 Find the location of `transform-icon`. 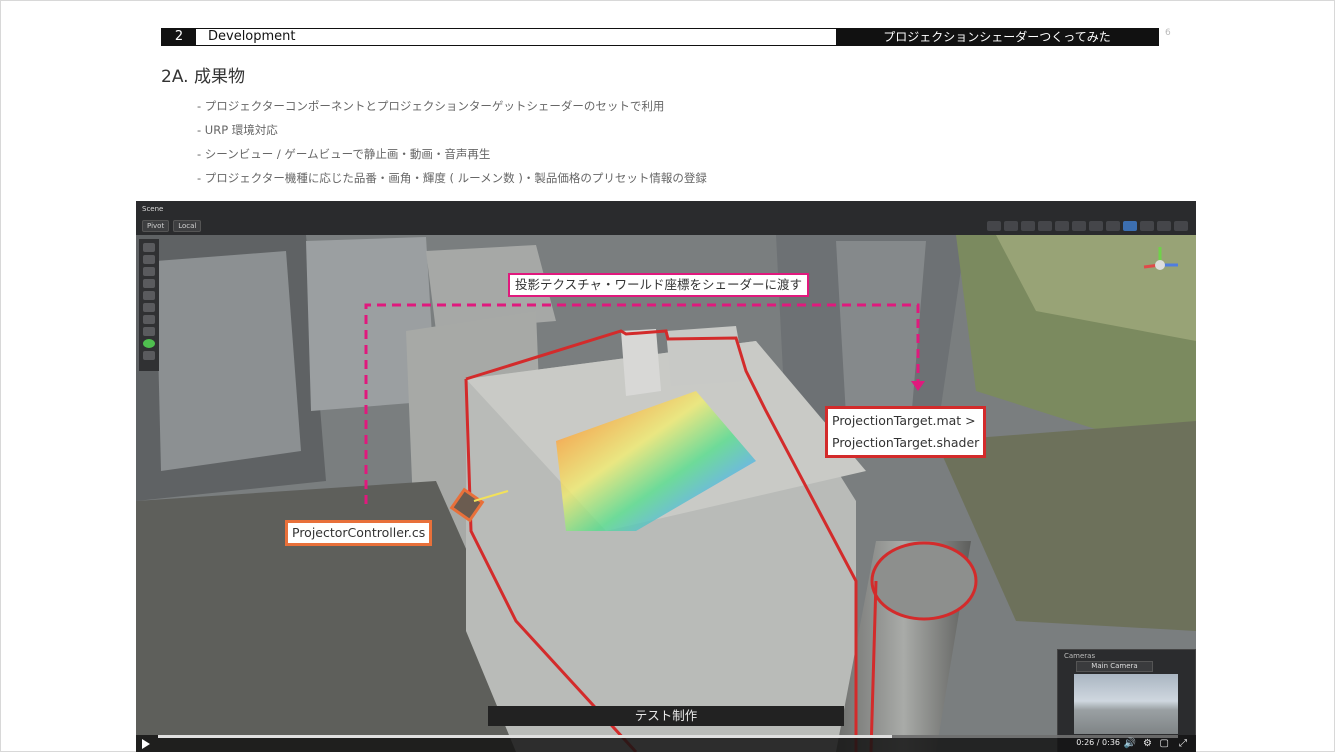

transform-icon is located at coordinates (149, 319).